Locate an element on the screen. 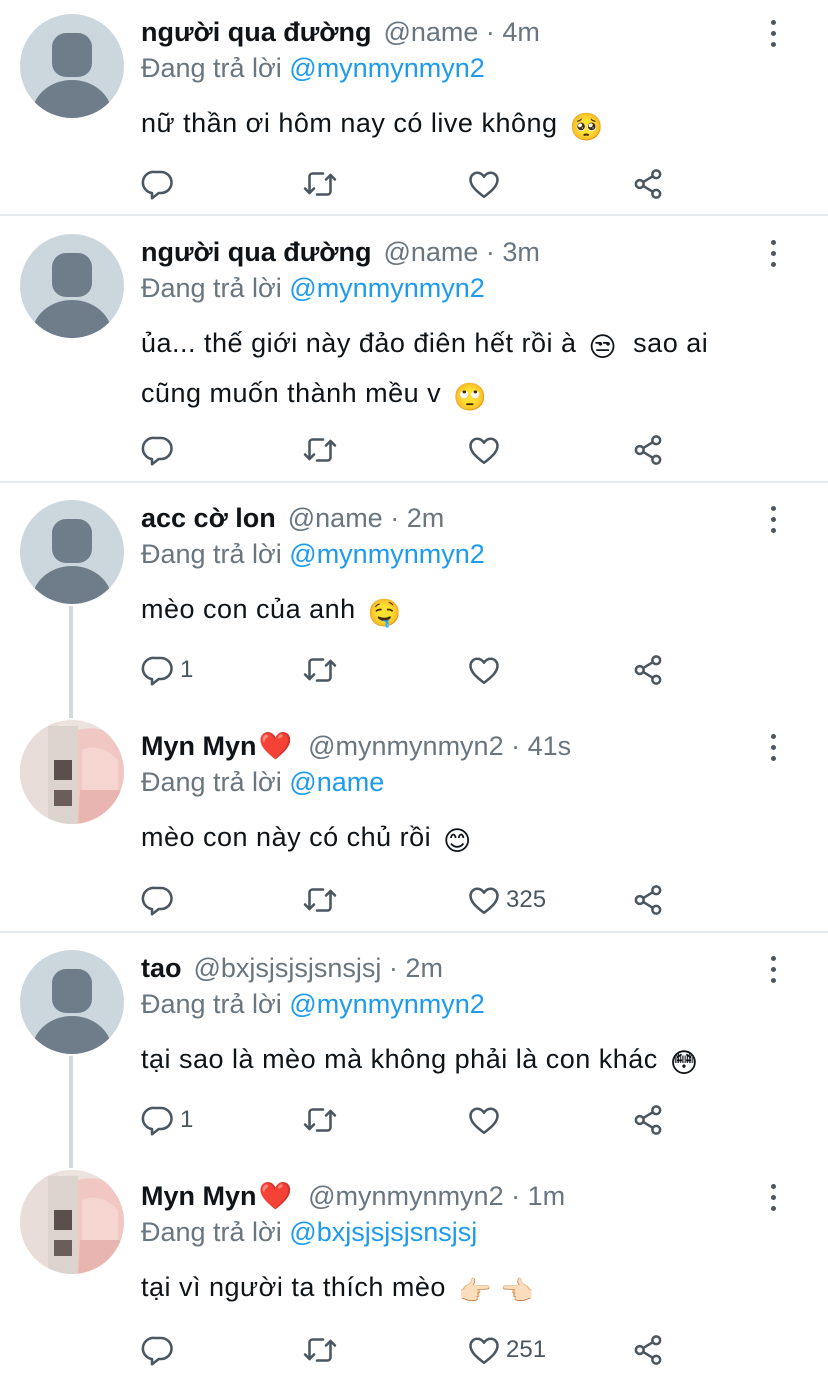 The image size is (828, 1375). tweet-actions is located at coordinates (410, 184).